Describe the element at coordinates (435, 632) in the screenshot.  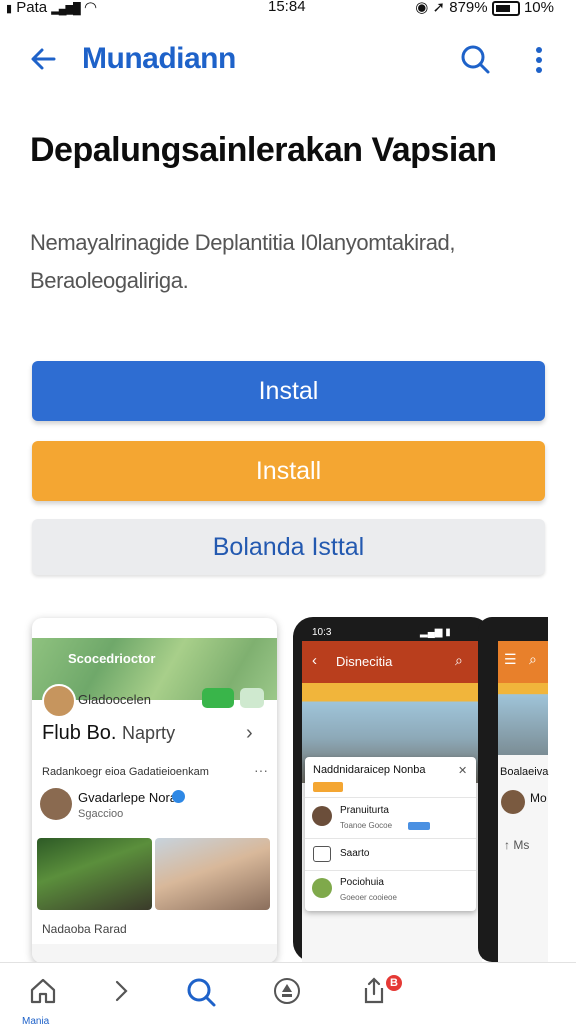
I see `screenshot2-status-icons: ▂▄▆ ▮` at that location.